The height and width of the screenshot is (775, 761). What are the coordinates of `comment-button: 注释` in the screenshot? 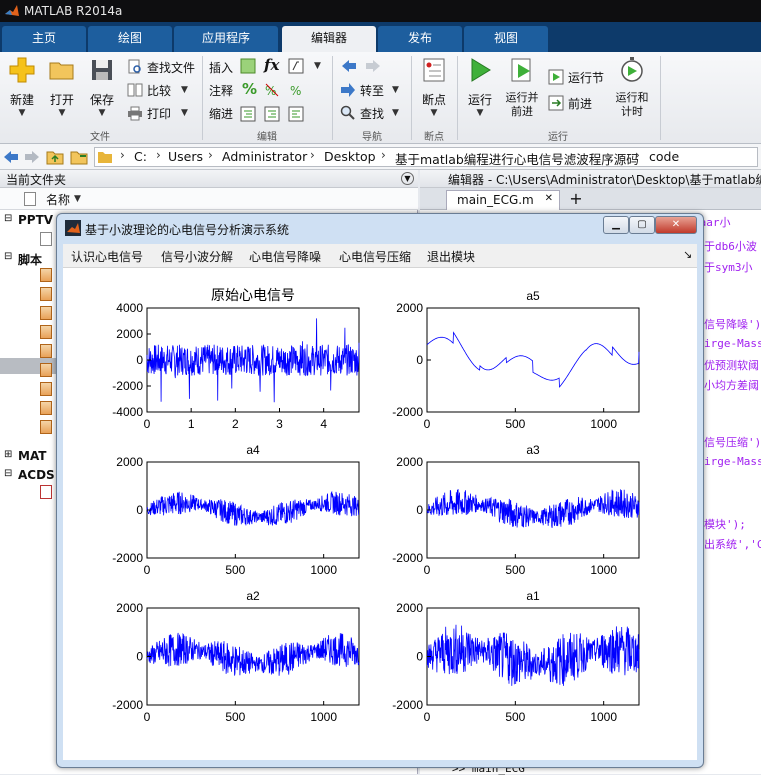 It's located at (221, 90).